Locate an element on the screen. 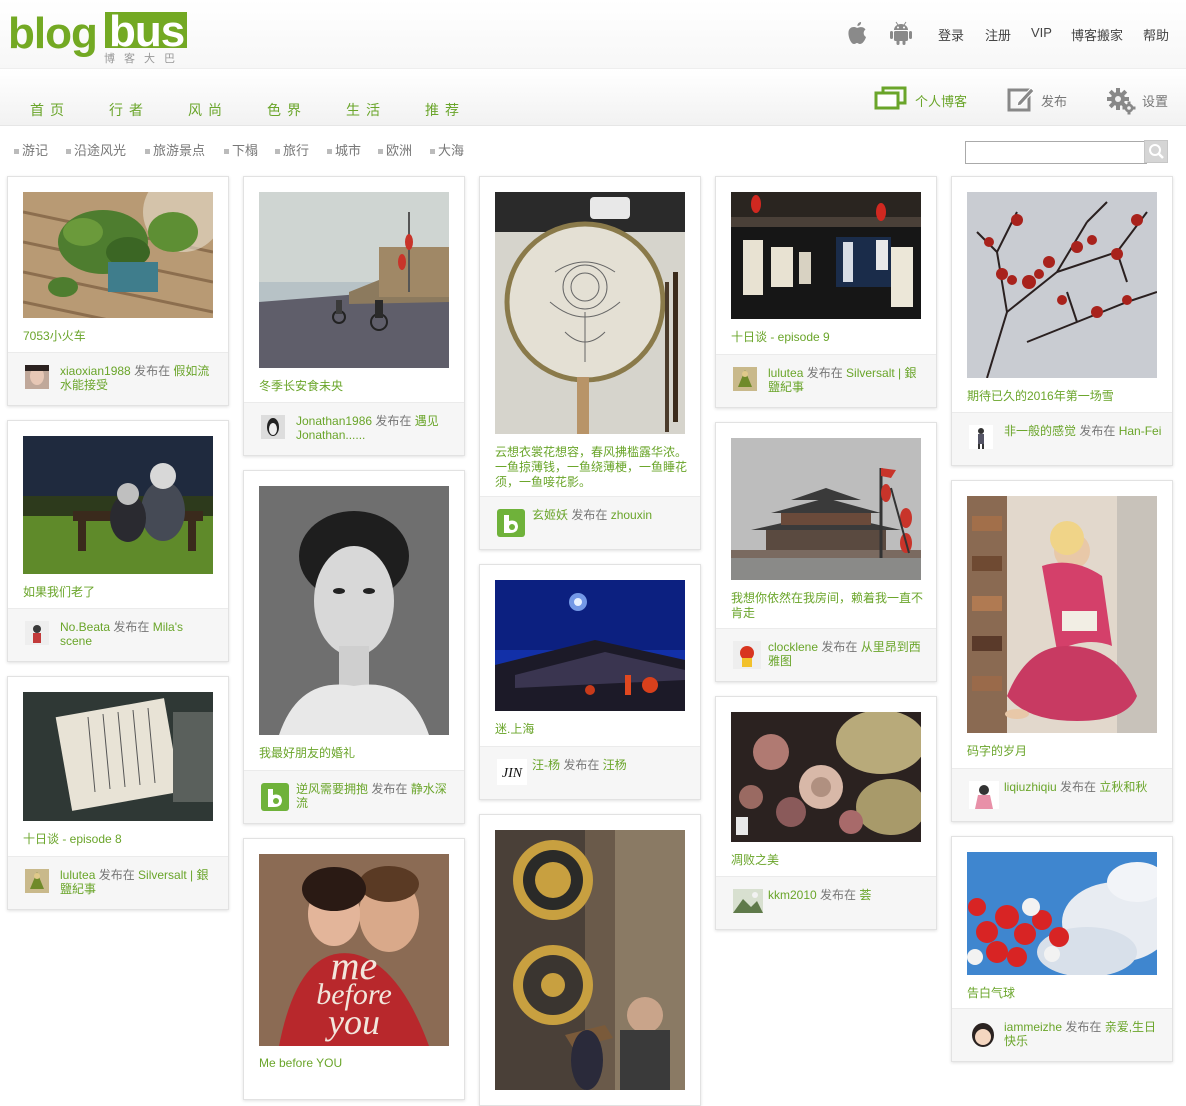  author-link: 非一般的感觉 is located at coordinates (1040, 431).